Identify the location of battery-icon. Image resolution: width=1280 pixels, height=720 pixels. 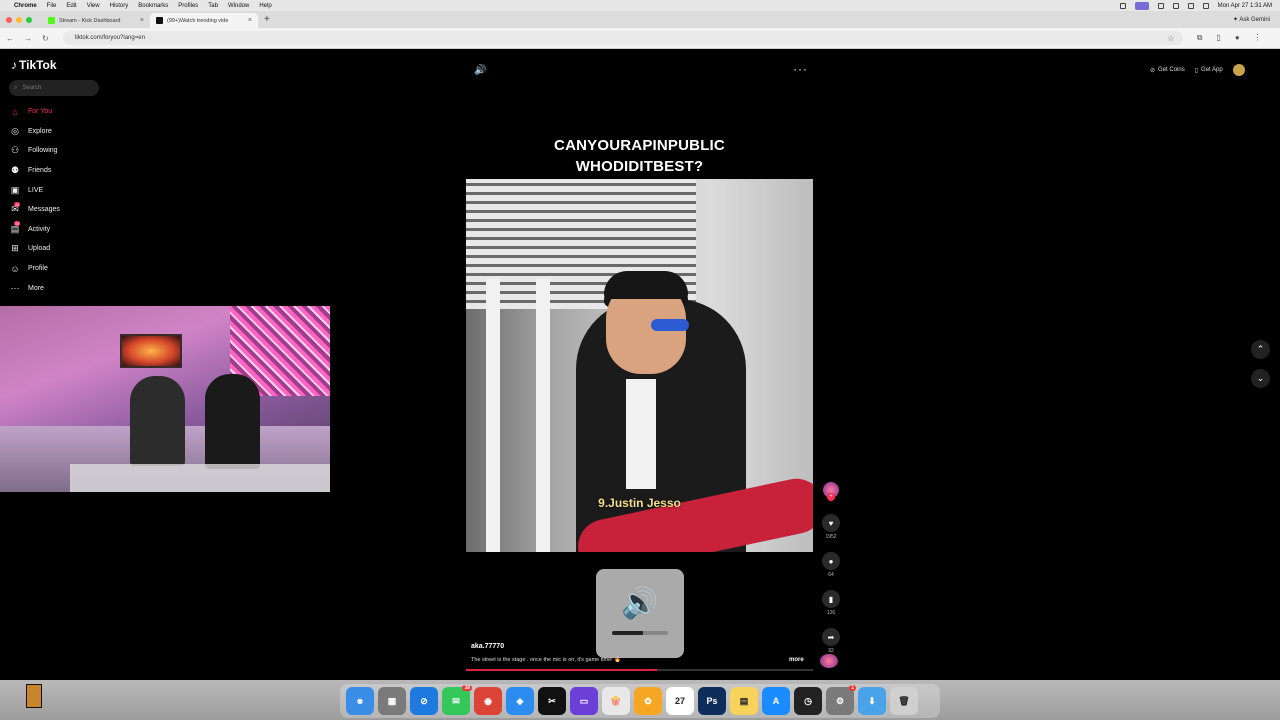
(1175, 5).